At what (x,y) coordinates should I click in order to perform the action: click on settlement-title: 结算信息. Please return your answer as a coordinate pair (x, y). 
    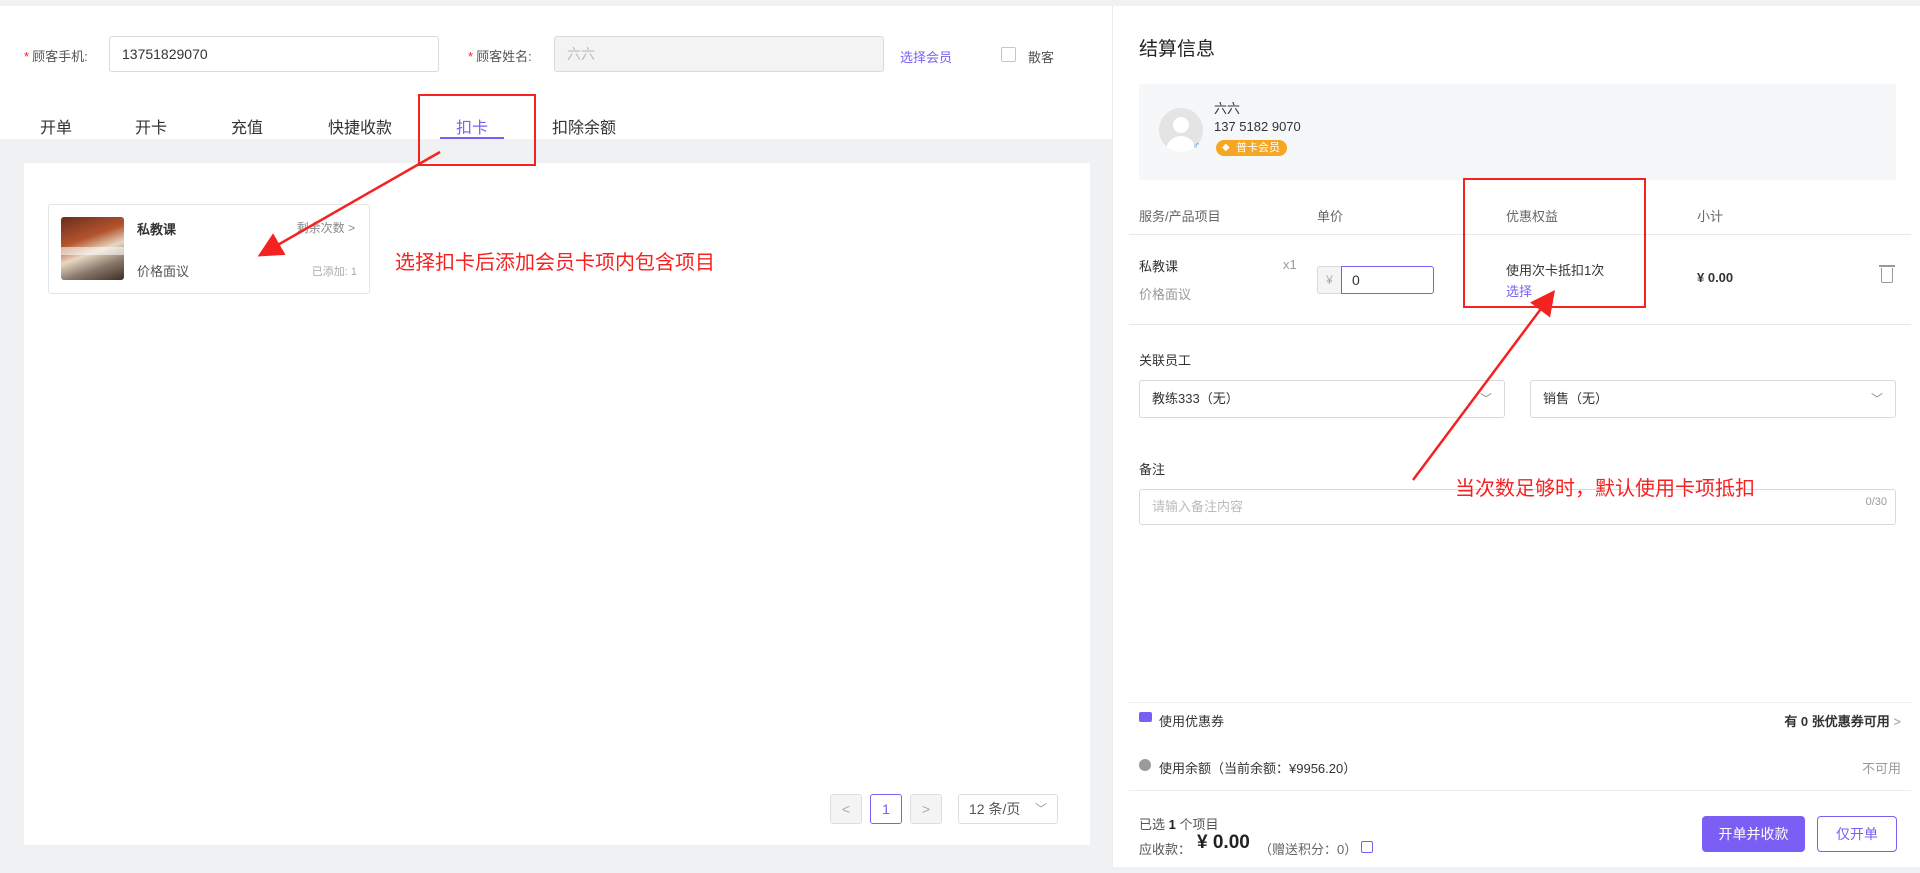
    Looking at the image, I should click on (1177, 49).